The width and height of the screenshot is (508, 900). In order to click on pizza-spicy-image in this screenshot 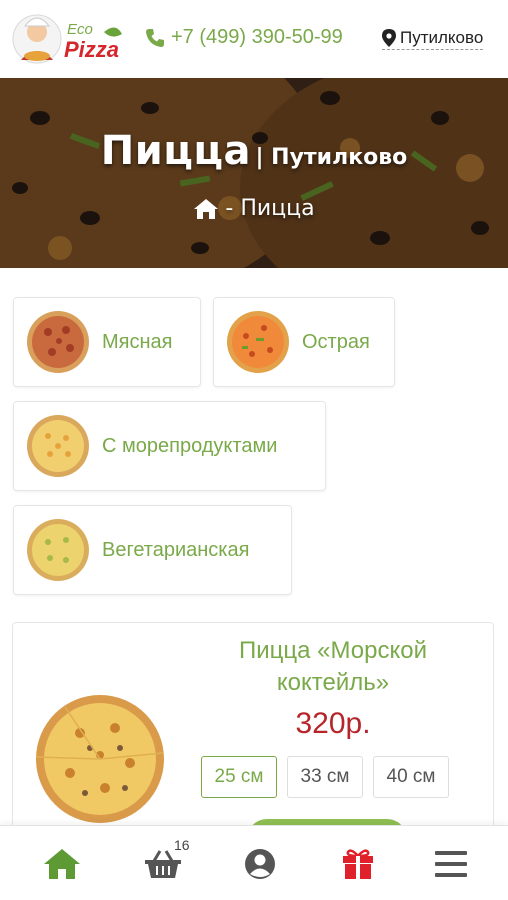, I will do `click(258, 342)`.